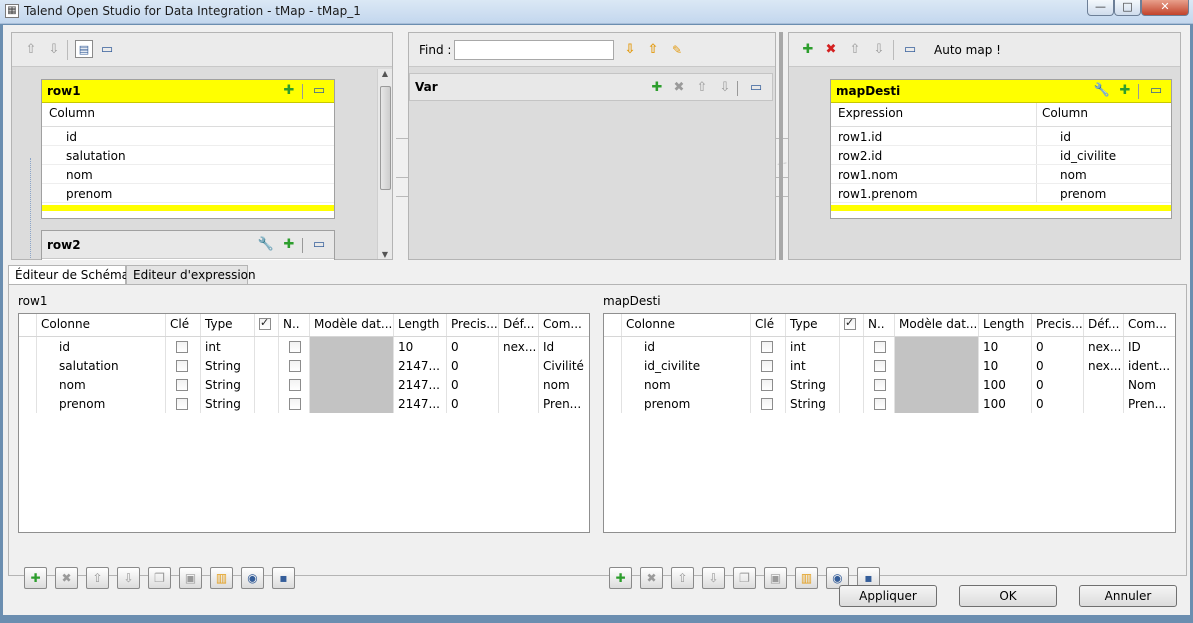 This screenshot has height=623, width=1193. What do you see at coordinates (1102, 91) in the screenshot?
I see `wrench-icon: 🔧` at bounding box center [1102, 91].